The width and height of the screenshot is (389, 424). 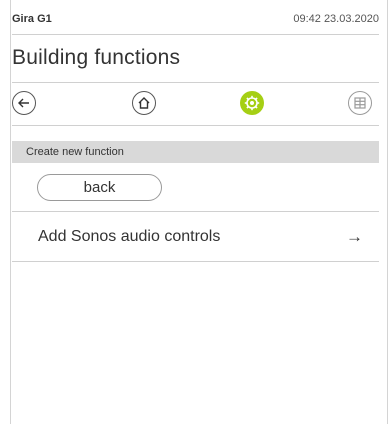 I want to click on date-time: 09:42 23.03.2020, so click(x=336, y=19).